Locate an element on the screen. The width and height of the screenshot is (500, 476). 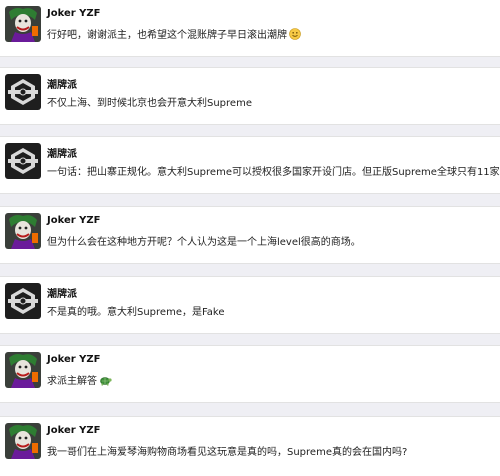
comment-item: Joker YZF 求派主解答 is located at coordinates (250, 374).